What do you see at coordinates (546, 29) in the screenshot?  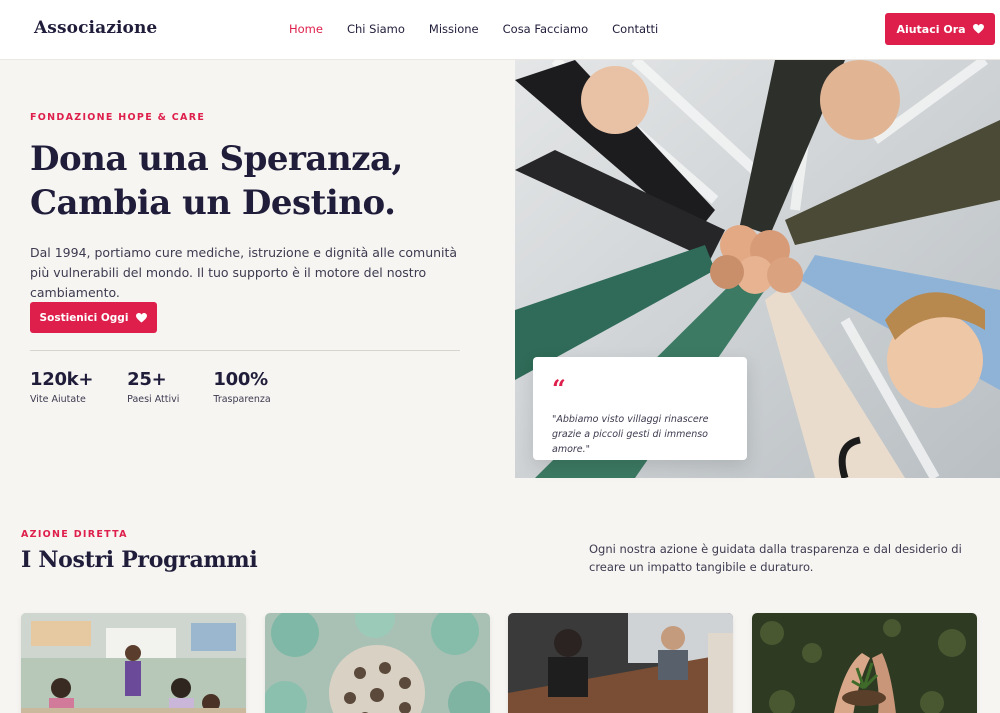 I see `nav-link-cosa-facciamo: Cosa Facciamo` at bounding box center [546, 29].